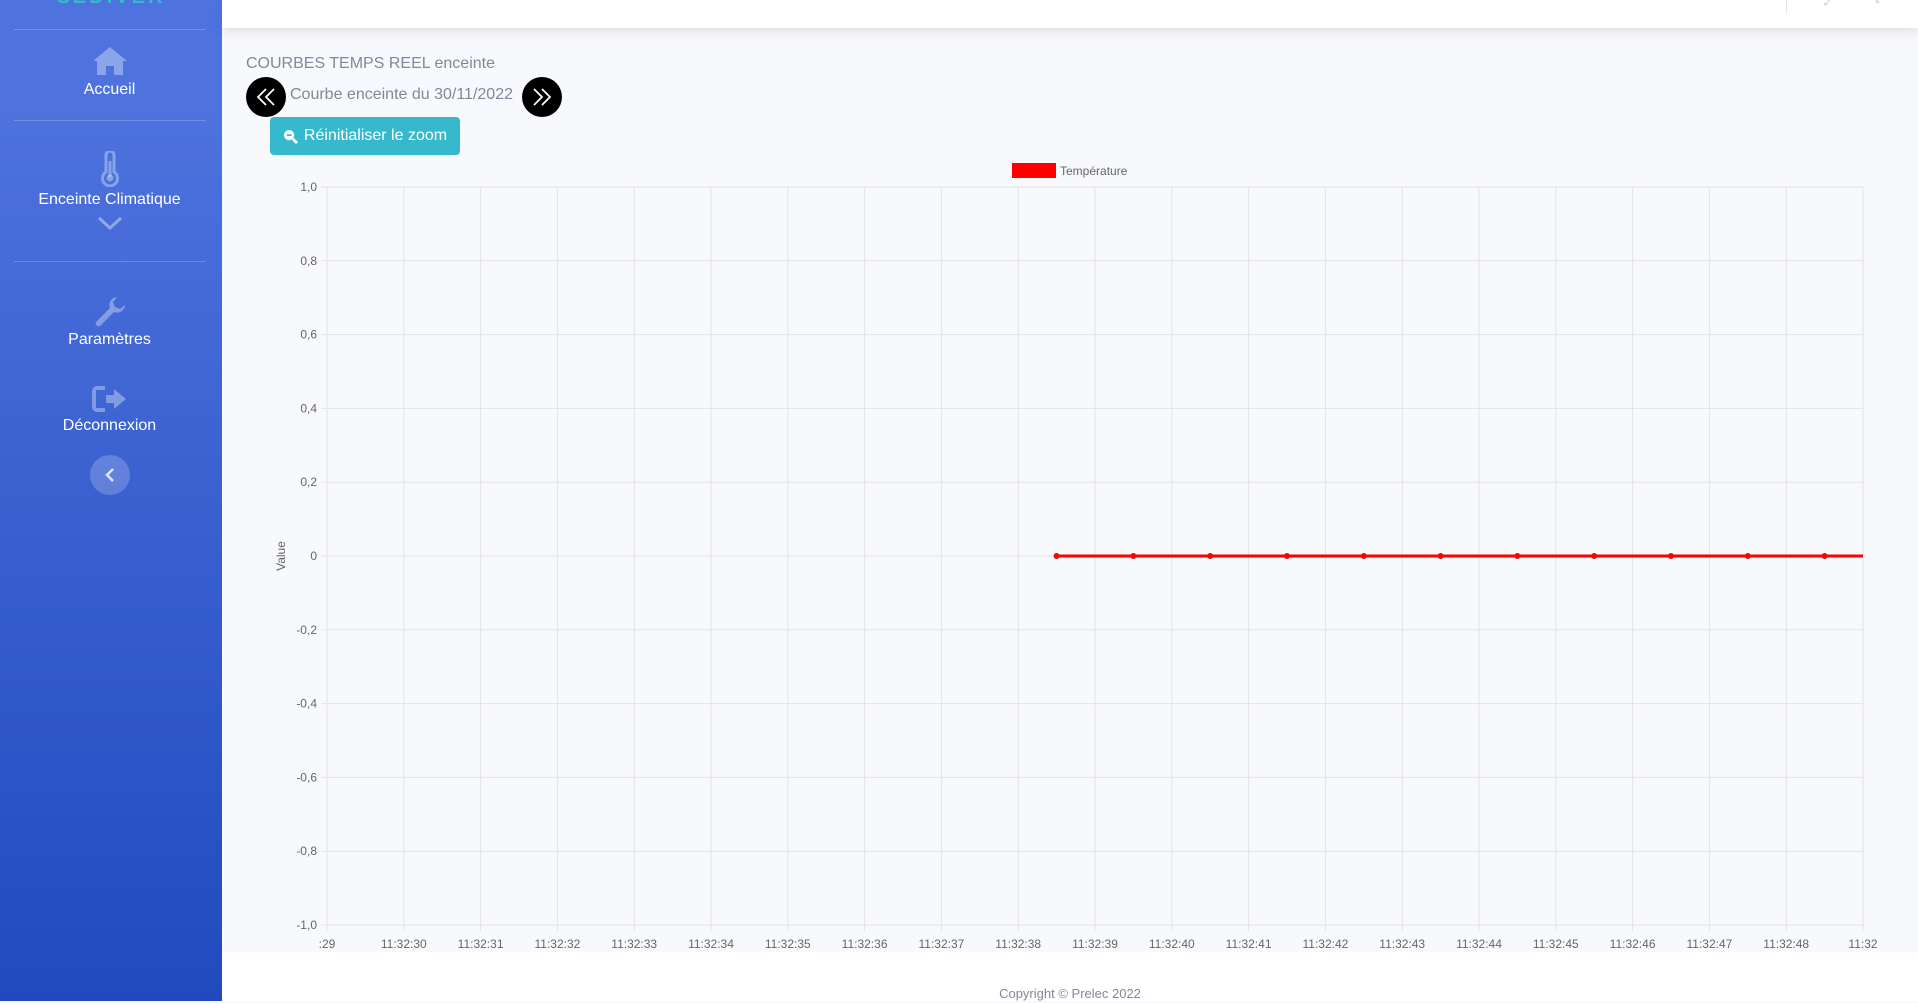 This screenshot has height=1003, width=1918. I want to click on y-tick-label: 0, so click(313, 556).